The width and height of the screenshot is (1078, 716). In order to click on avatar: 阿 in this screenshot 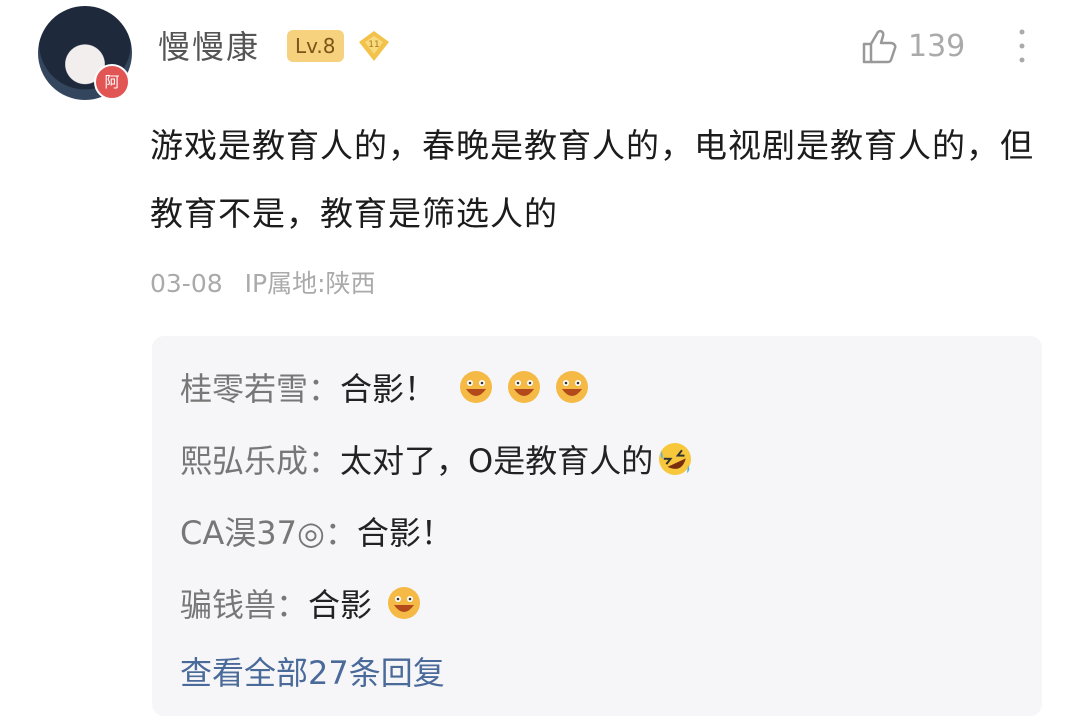, I will do `click(85, 53)`.